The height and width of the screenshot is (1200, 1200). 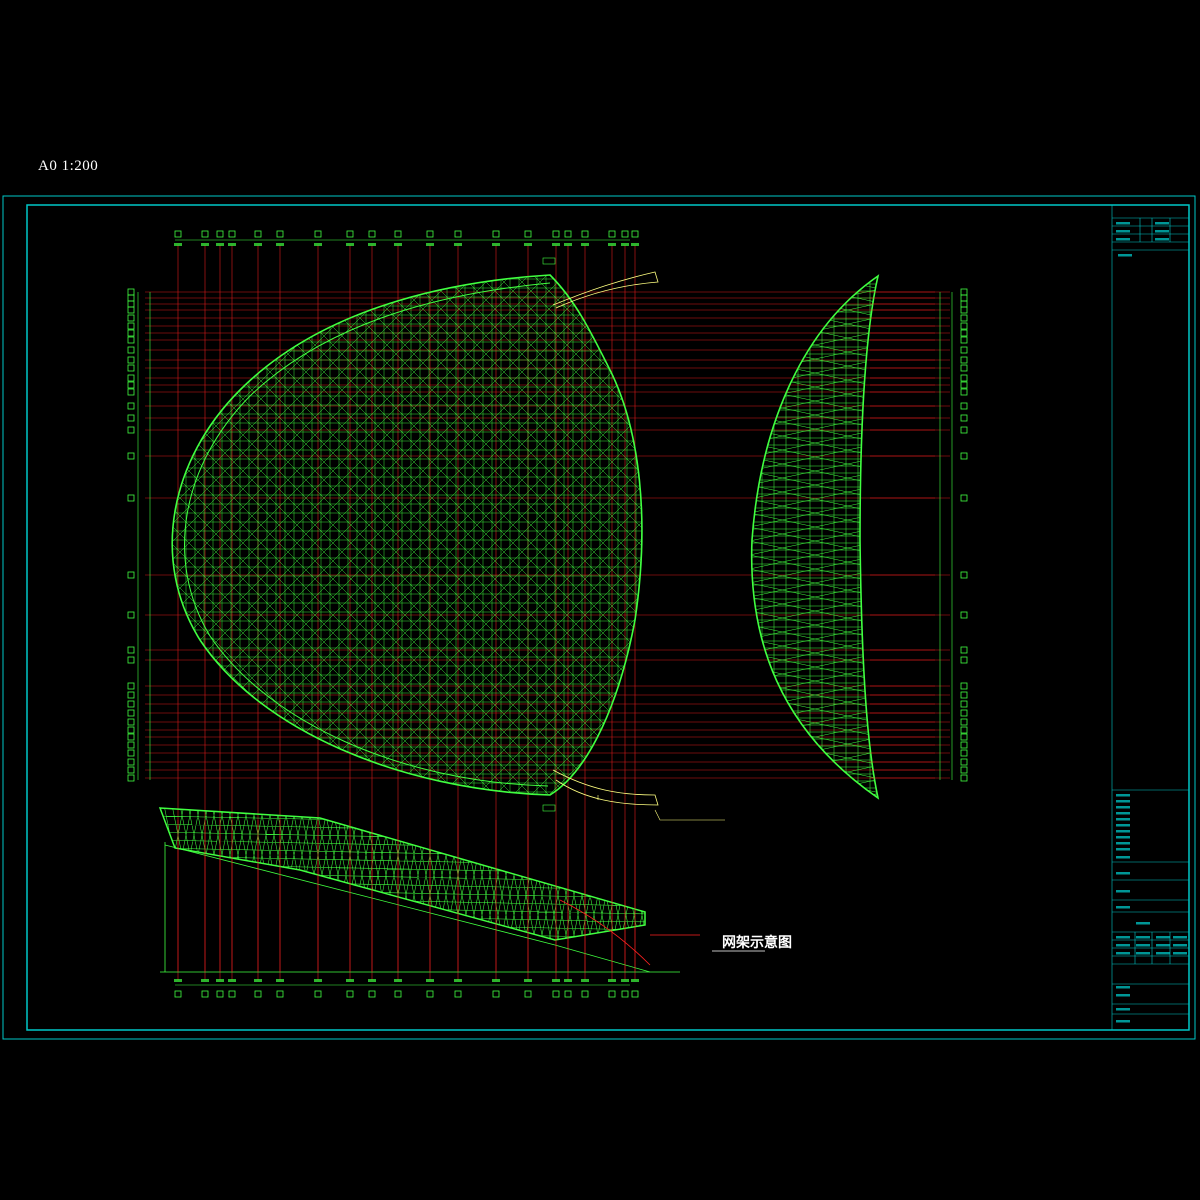 What do you see at coordinates (1151, 622) in the screenshot?
I see `title-block-fill` at bounding box center [1151, 622].